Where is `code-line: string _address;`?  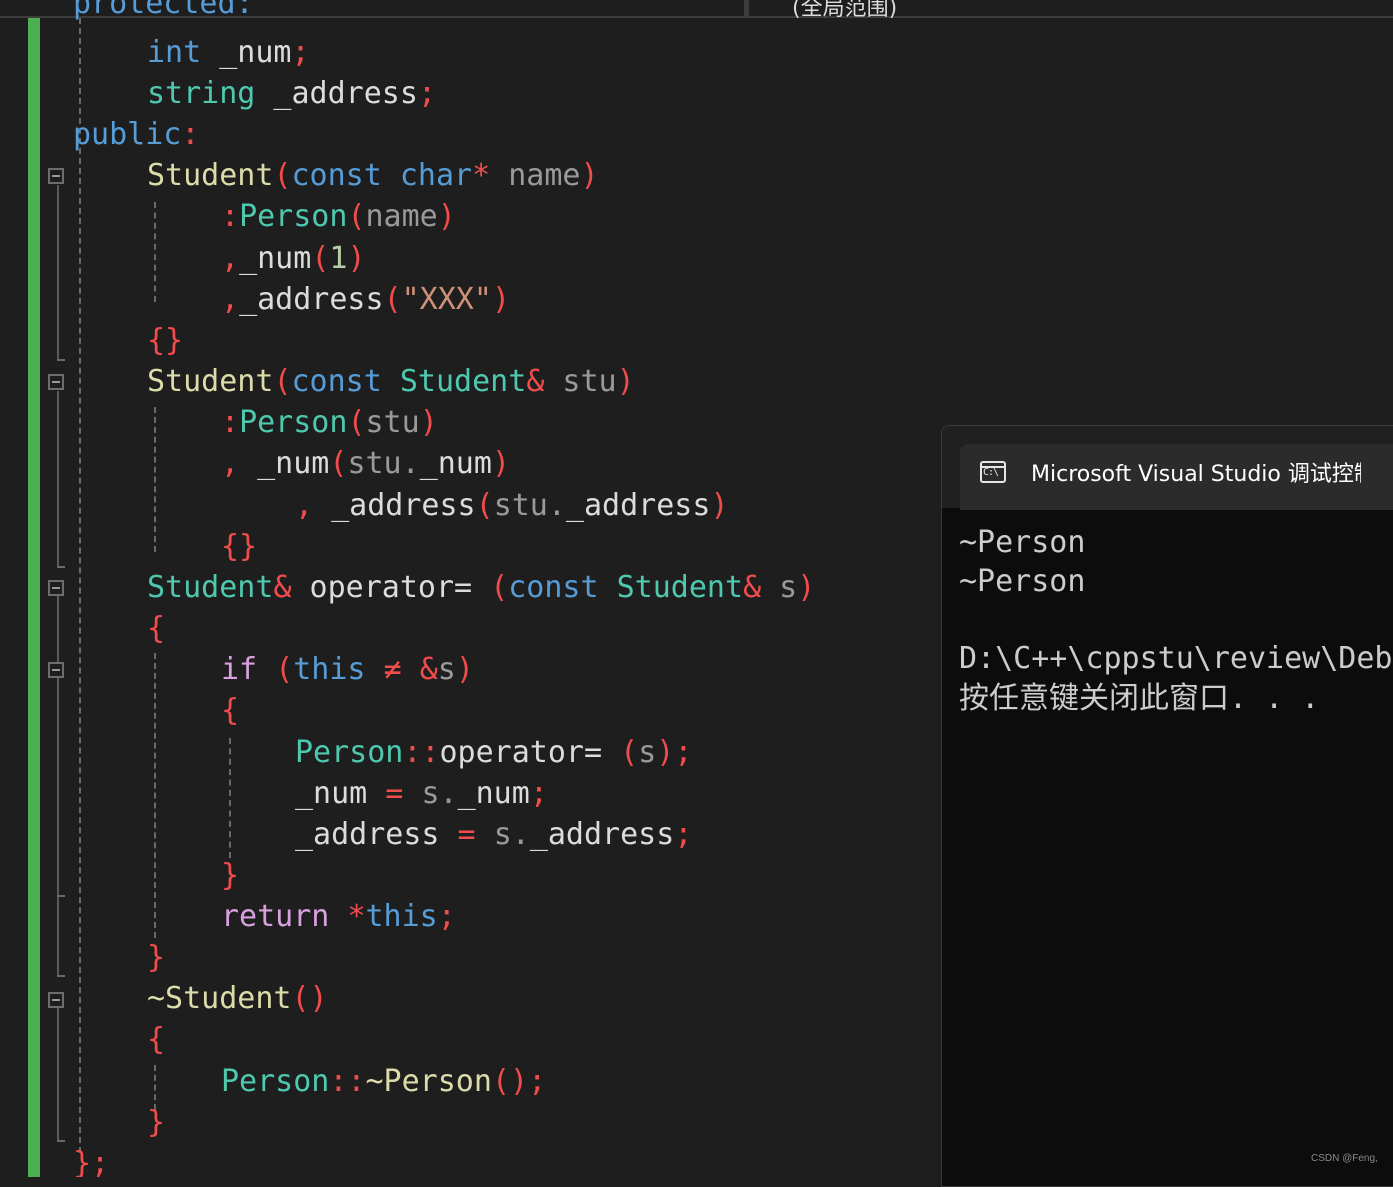
code-line: string _address; is located at coordinates (291, 94).